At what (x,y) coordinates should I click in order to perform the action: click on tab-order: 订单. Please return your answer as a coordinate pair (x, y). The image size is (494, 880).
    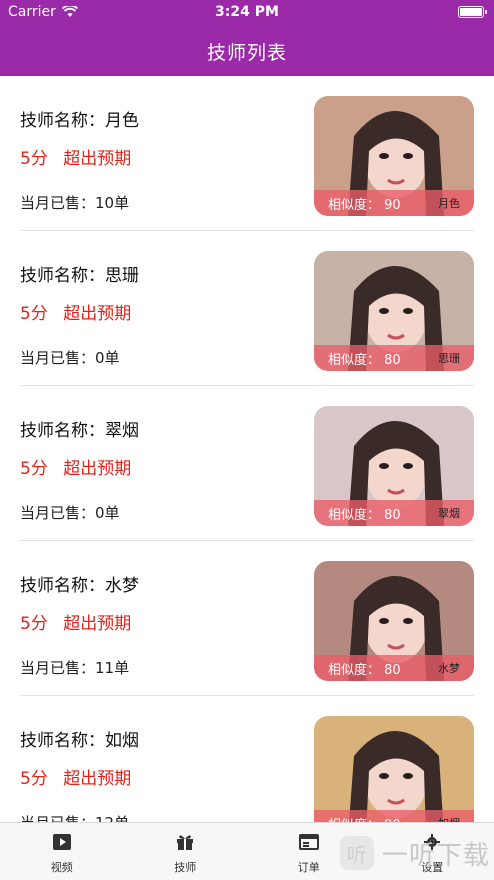
    Looking at the image, I should click on (309, 851).